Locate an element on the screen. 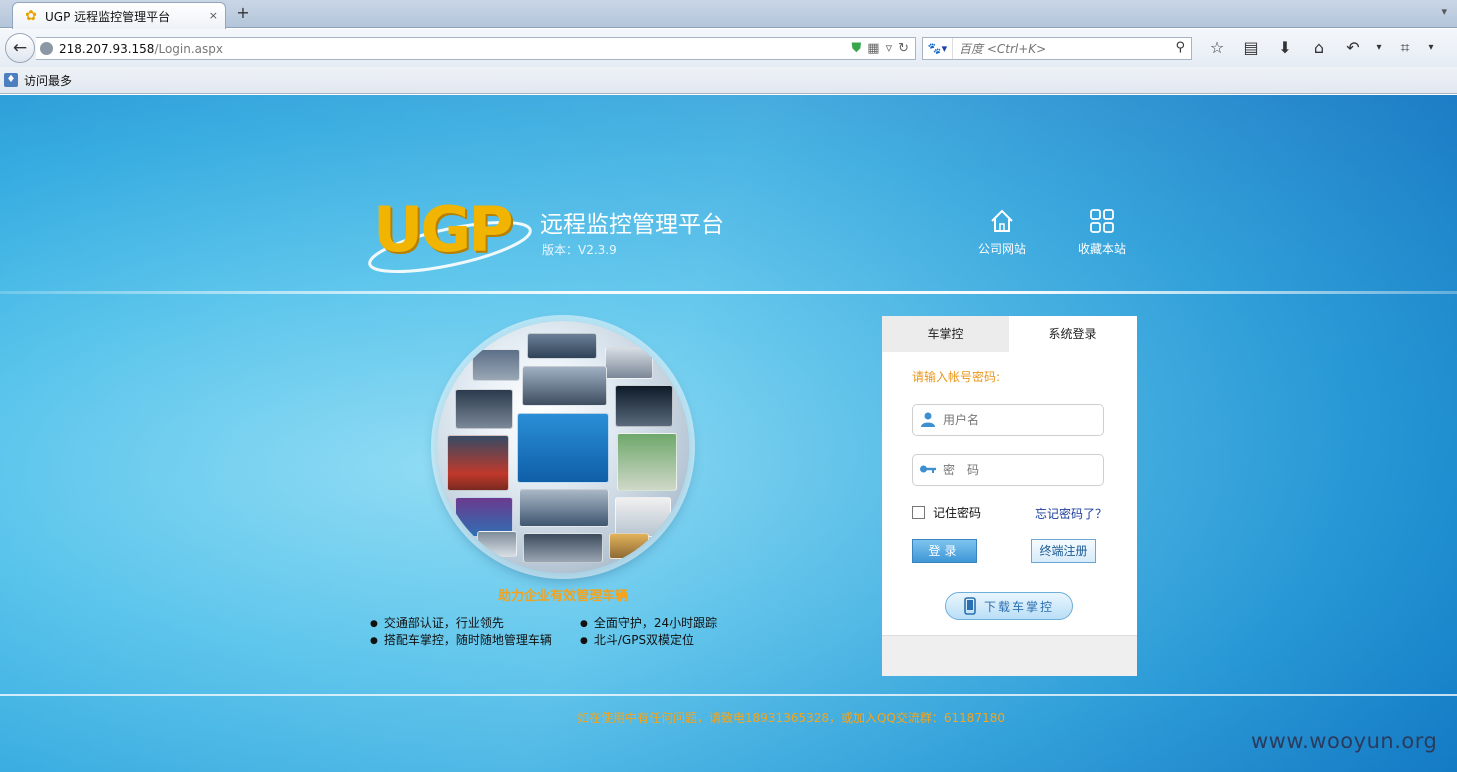 The image size is (1457, 772). remember-password: 记住密码 is located at coordinates (946, 512).